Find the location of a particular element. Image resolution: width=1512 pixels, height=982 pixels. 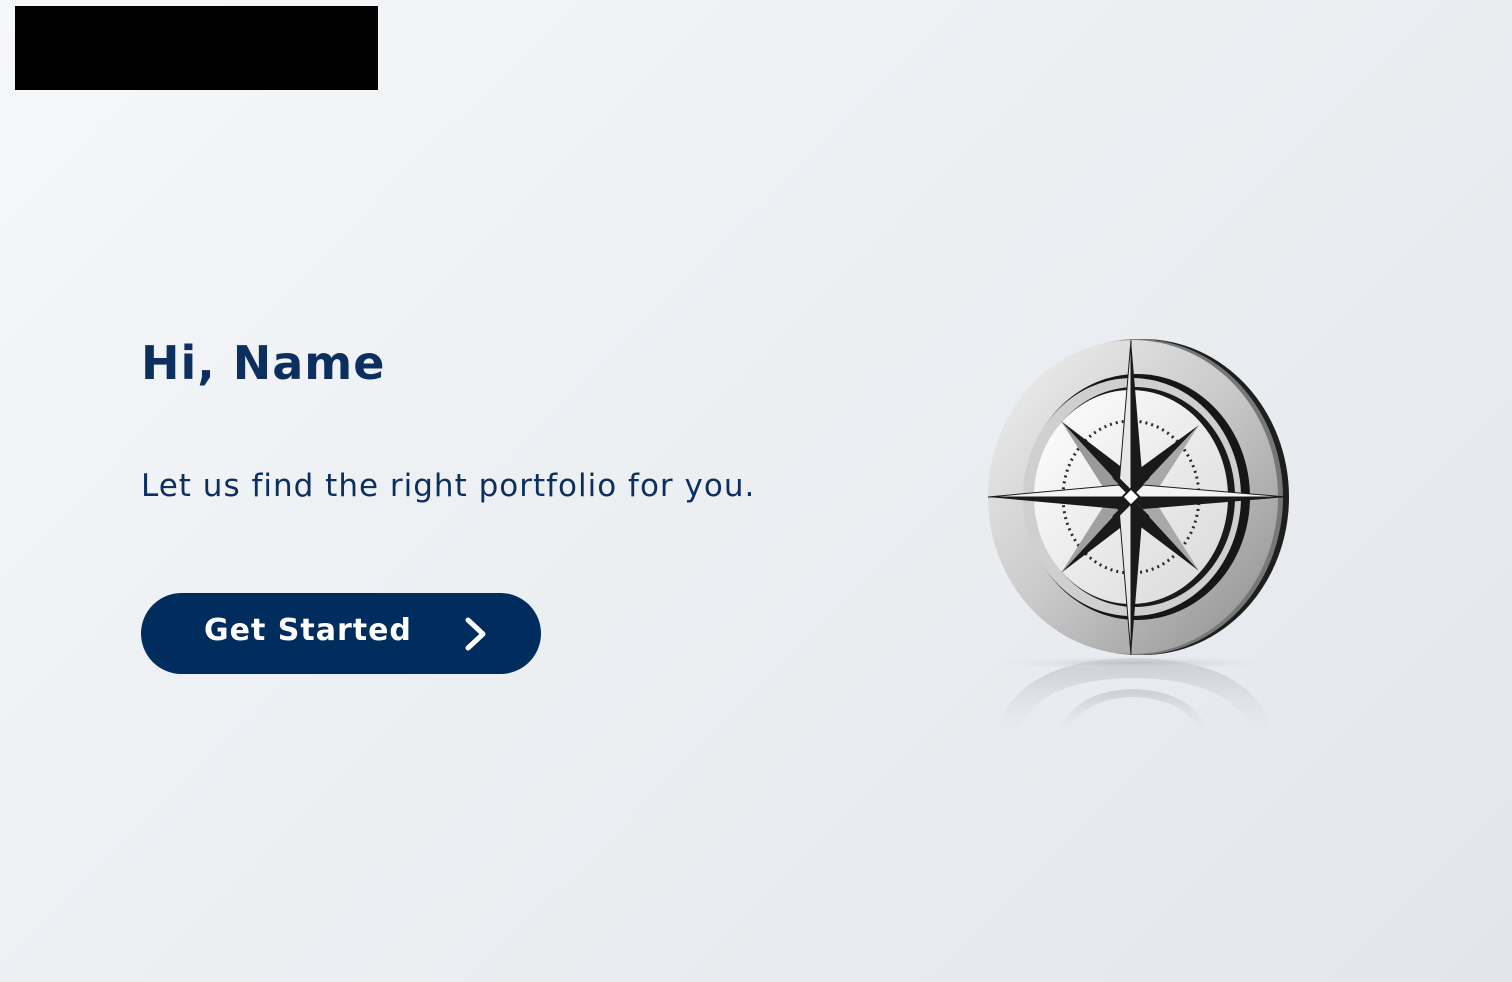

chevron-right-icon is located at coordinates (475, 634).